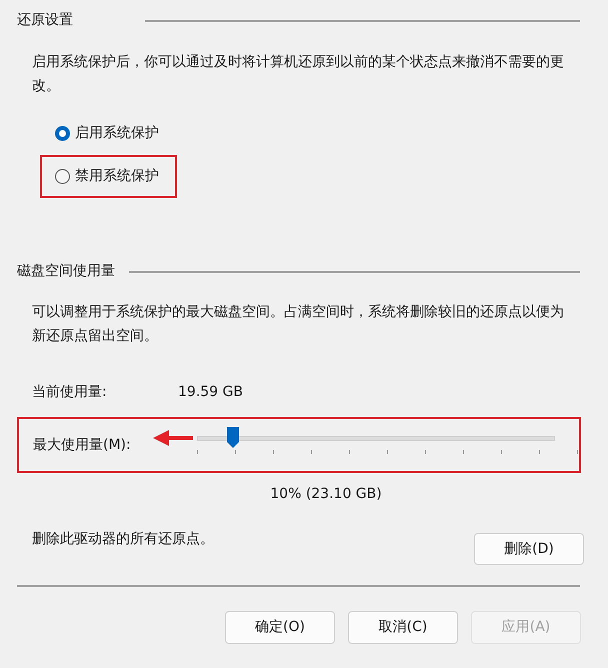 Image resolution: width=608 pixels, height=668 pixels. What do you see at coordinates (123, 539) in the screenshot?
I see `delete-description: 删除此驱动器的所有还原点。` at bounding box center [123, 539].